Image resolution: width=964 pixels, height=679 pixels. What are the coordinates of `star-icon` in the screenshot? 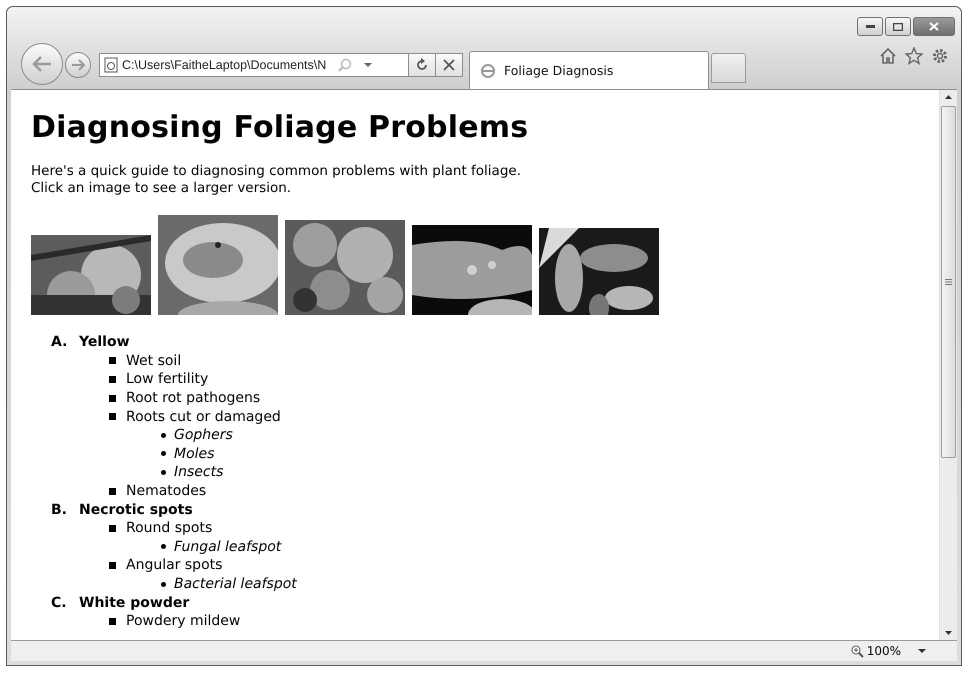 It's located at (914, 56).